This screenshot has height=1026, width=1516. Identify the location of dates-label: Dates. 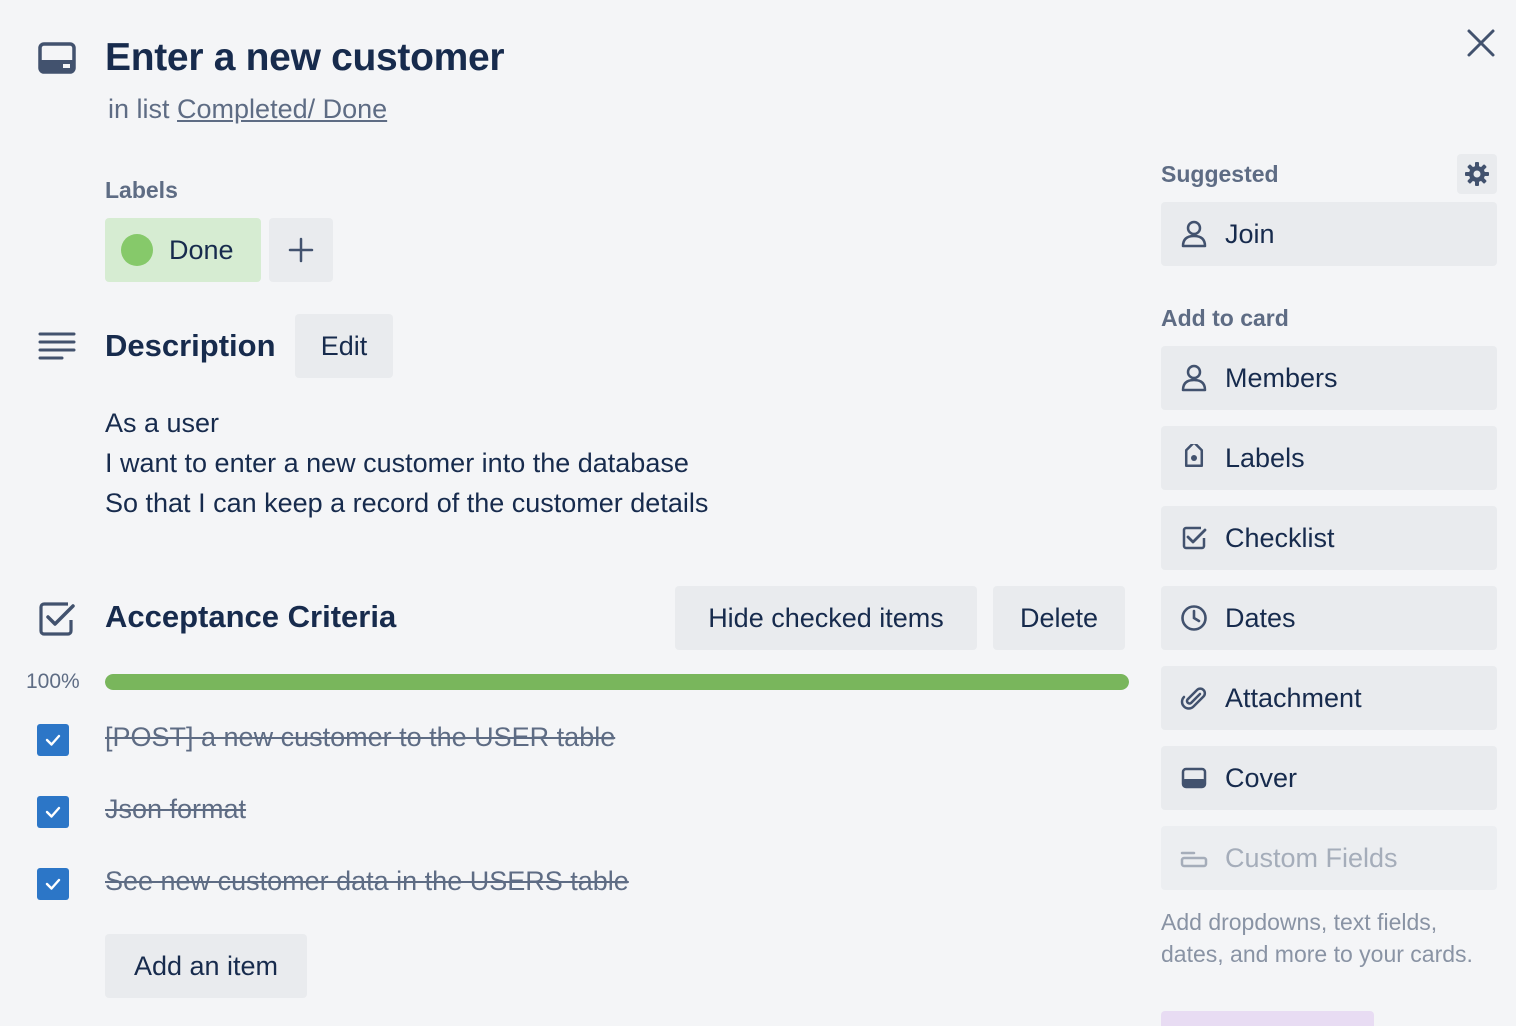
(1260, 617).